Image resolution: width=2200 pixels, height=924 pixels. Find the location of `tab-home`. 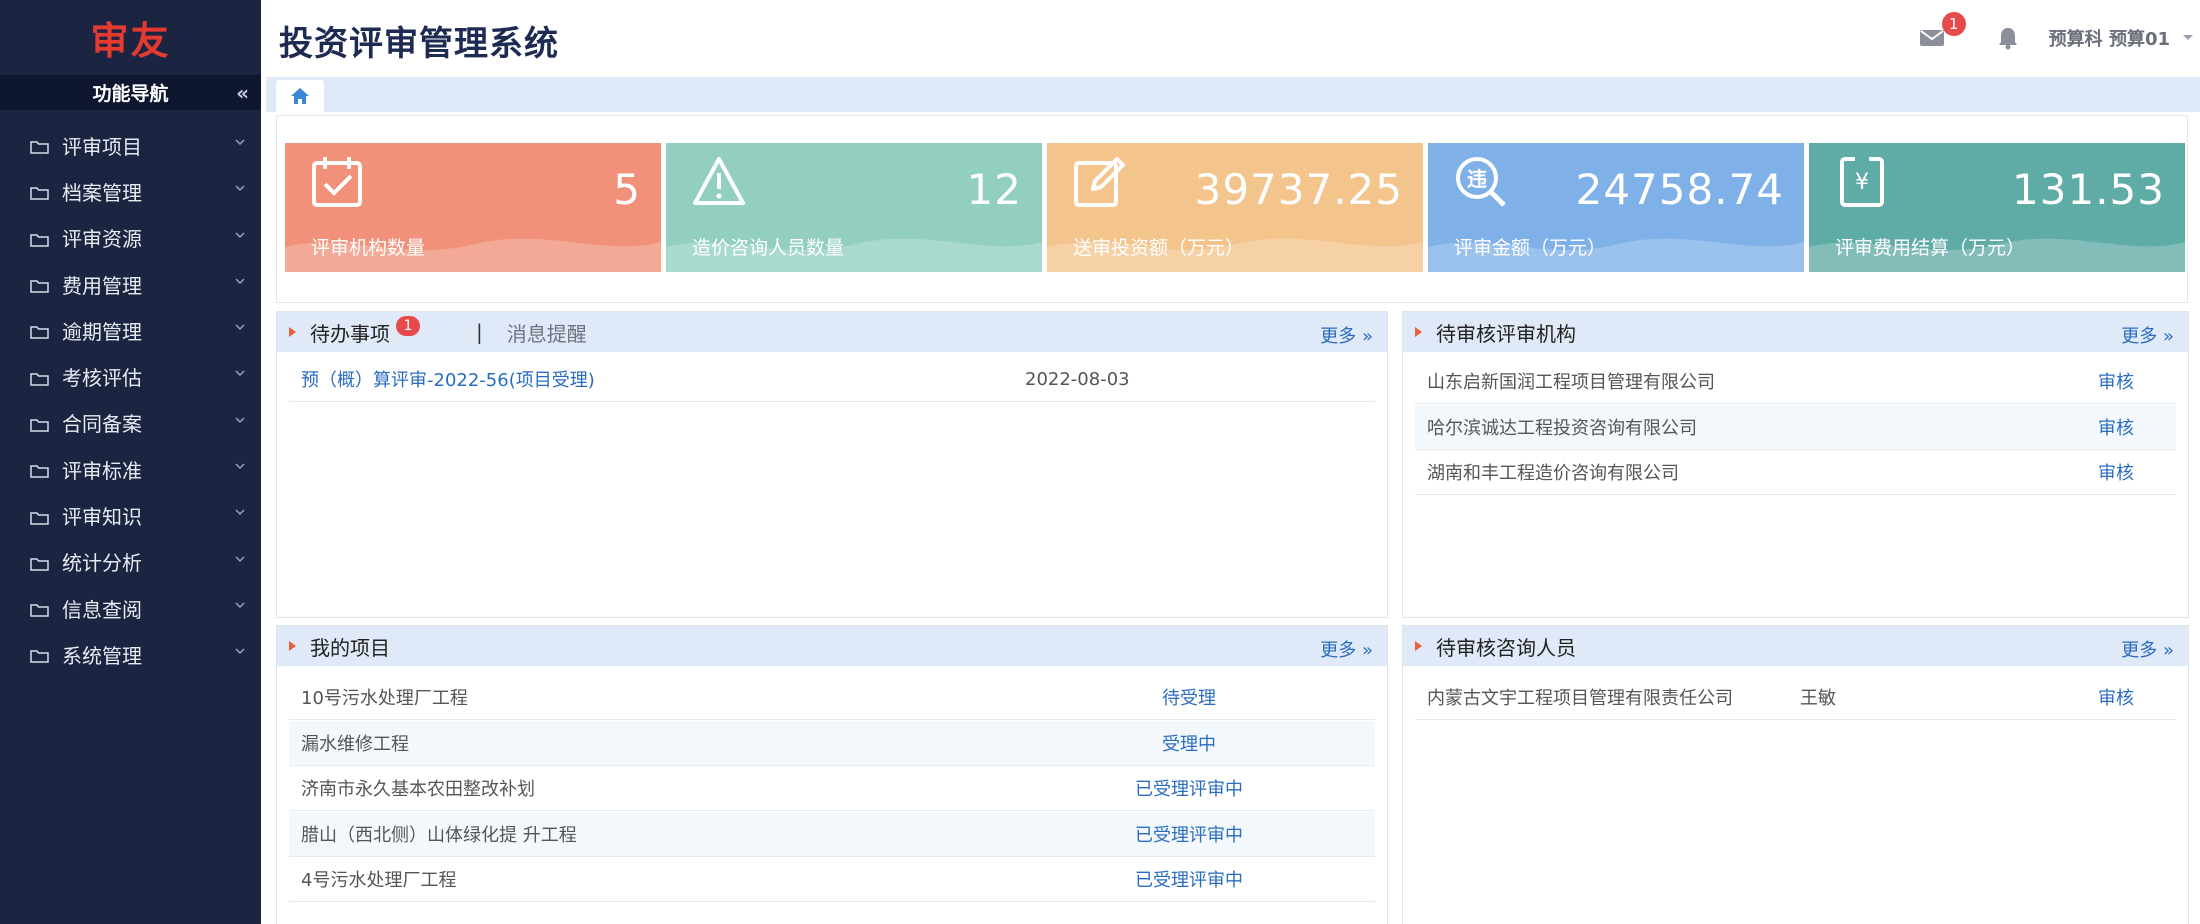

tab-home is located at coordinates (300, 96).